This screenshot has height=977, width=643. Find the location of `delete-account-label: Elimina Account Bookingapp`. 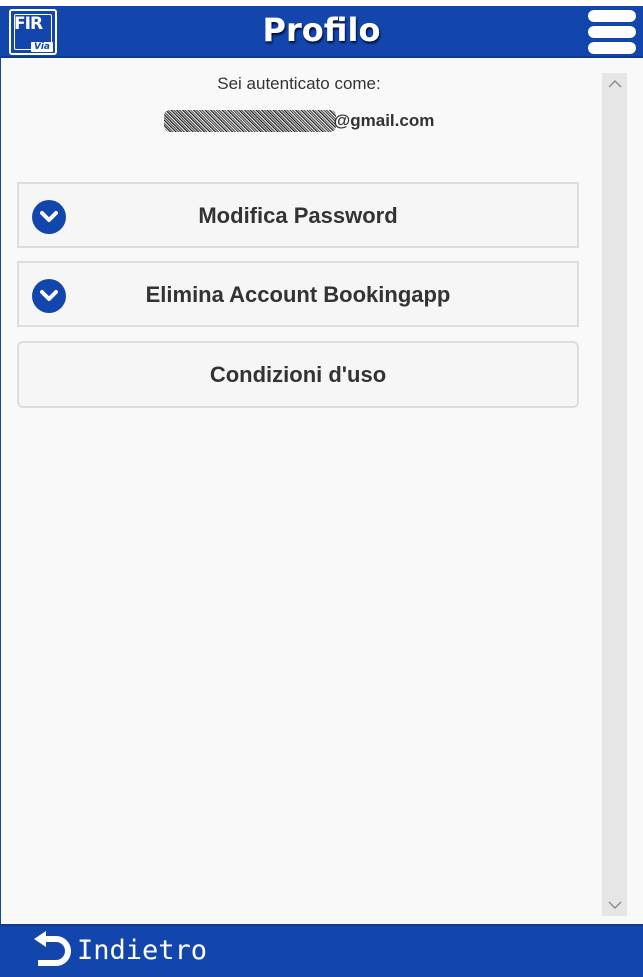

delete-account-label: Elimina Account Bookingapp is located at coordinates (298, 294).